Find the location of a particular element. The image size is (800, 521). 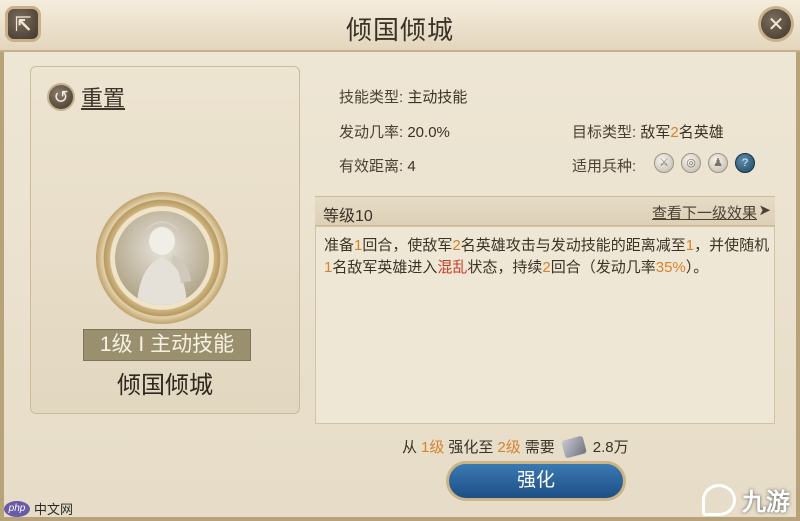

reset-icon: ↺ is located at coordinates (61, 97).